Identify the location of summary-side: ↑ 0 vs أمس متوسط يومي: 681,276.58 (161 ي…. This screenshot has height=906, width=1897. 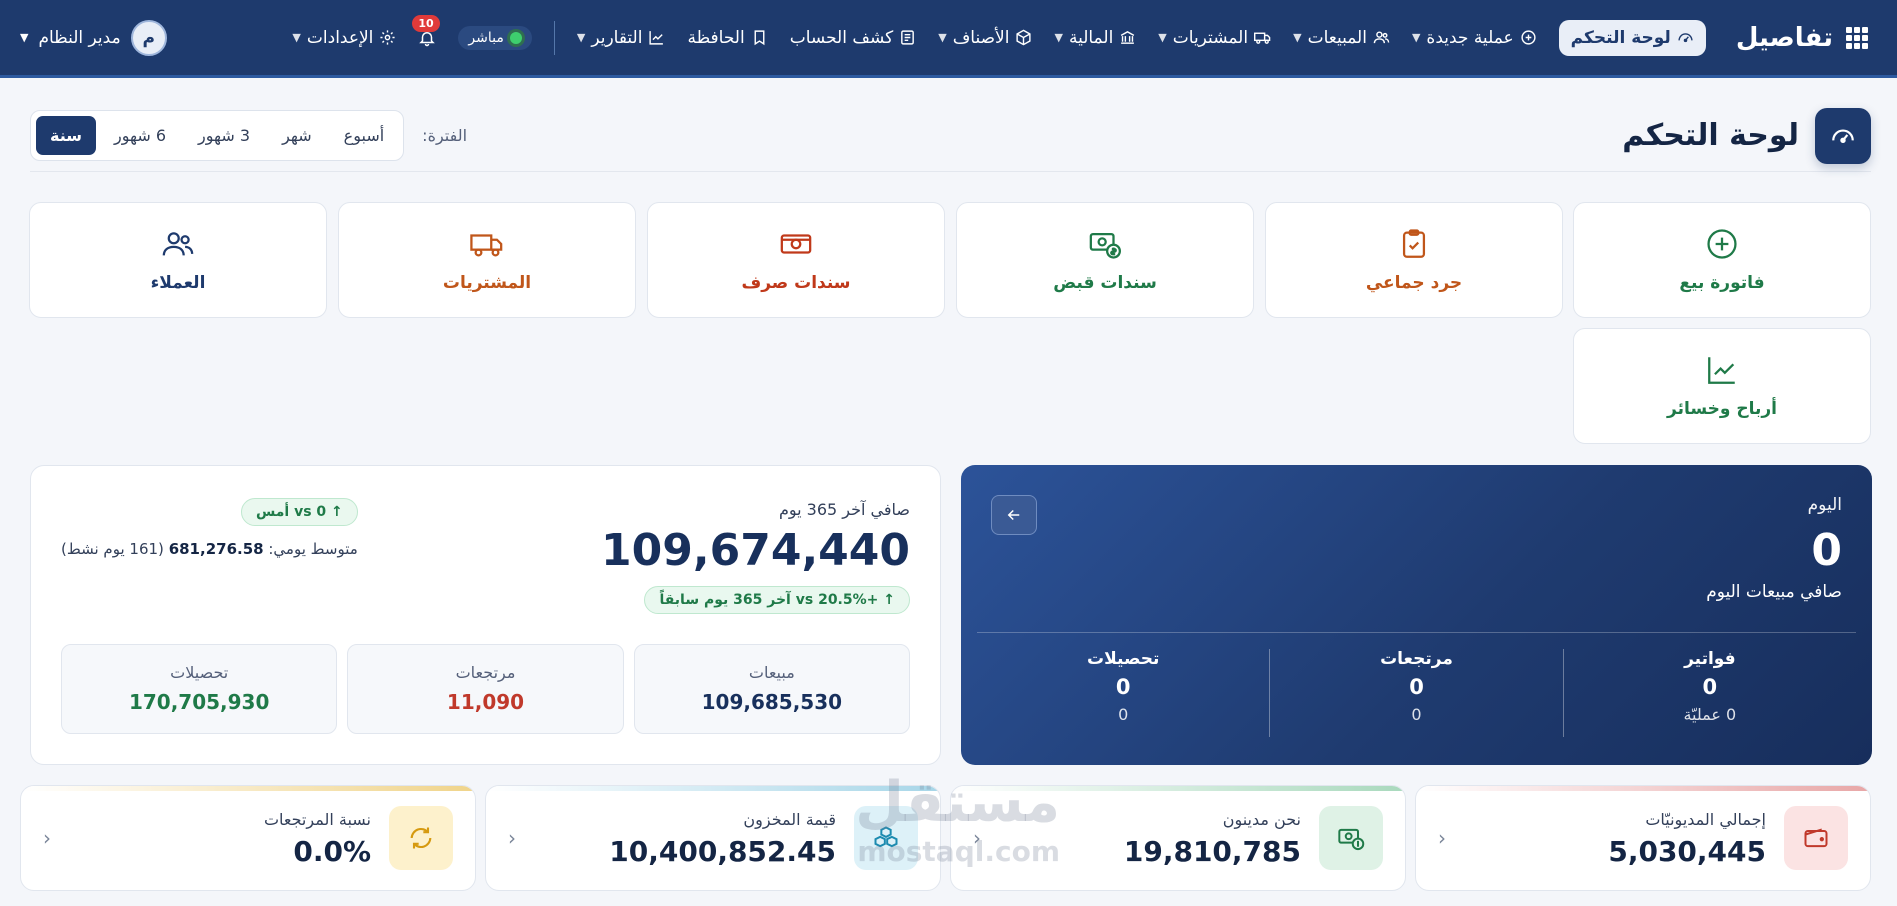
(209, 528).